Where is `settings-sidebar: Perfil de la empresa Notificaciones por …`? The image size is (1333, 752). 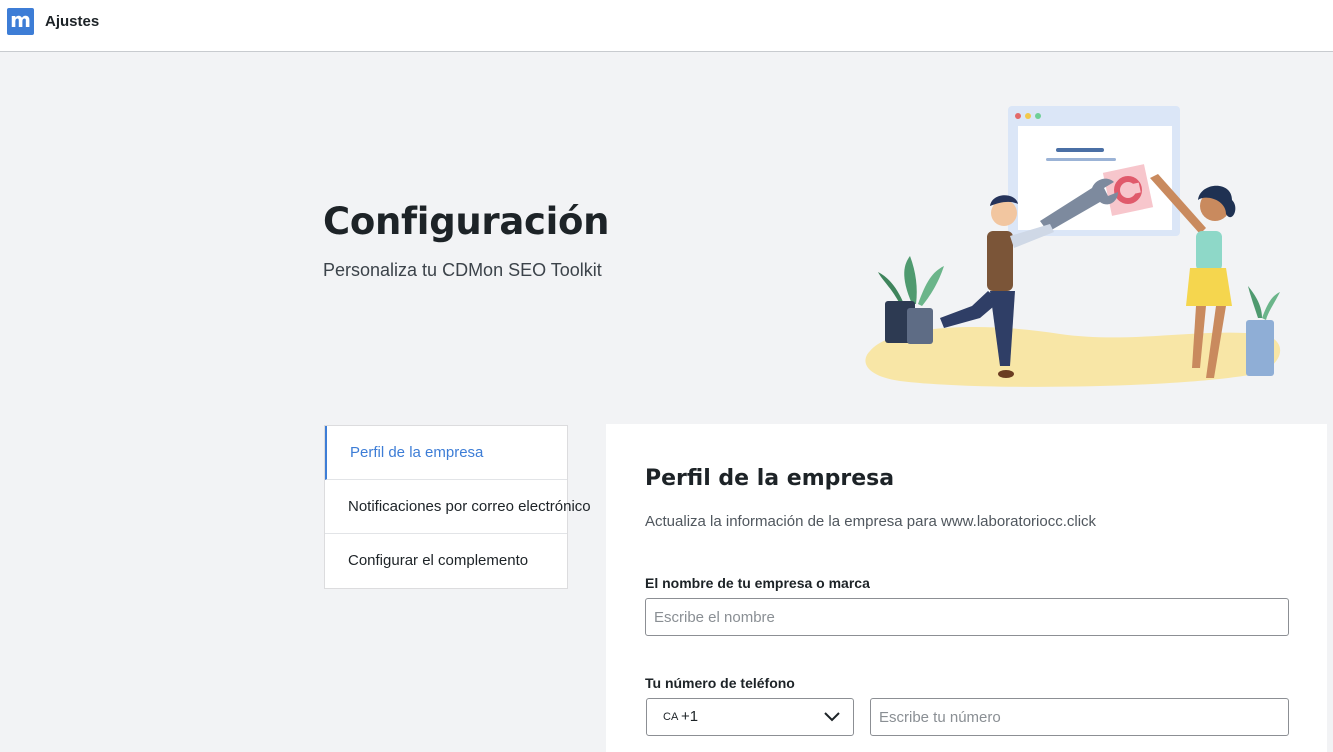
settings-sidebar: Perfil de la empresa Notificaciones por … is located at coordinates (457, 507).